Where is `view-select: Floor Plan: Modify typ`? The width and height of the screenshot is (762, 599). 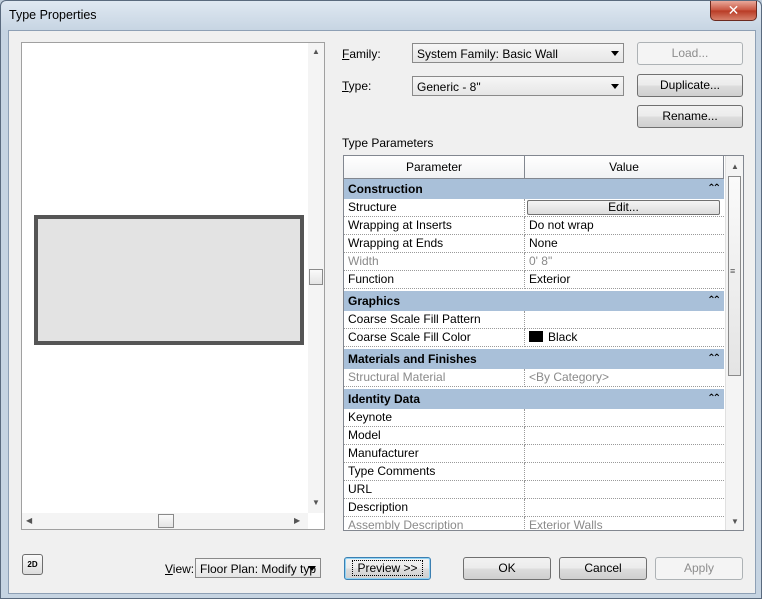 view-select: Floor Plan: Modify typ is located at coordinates (258, 568).